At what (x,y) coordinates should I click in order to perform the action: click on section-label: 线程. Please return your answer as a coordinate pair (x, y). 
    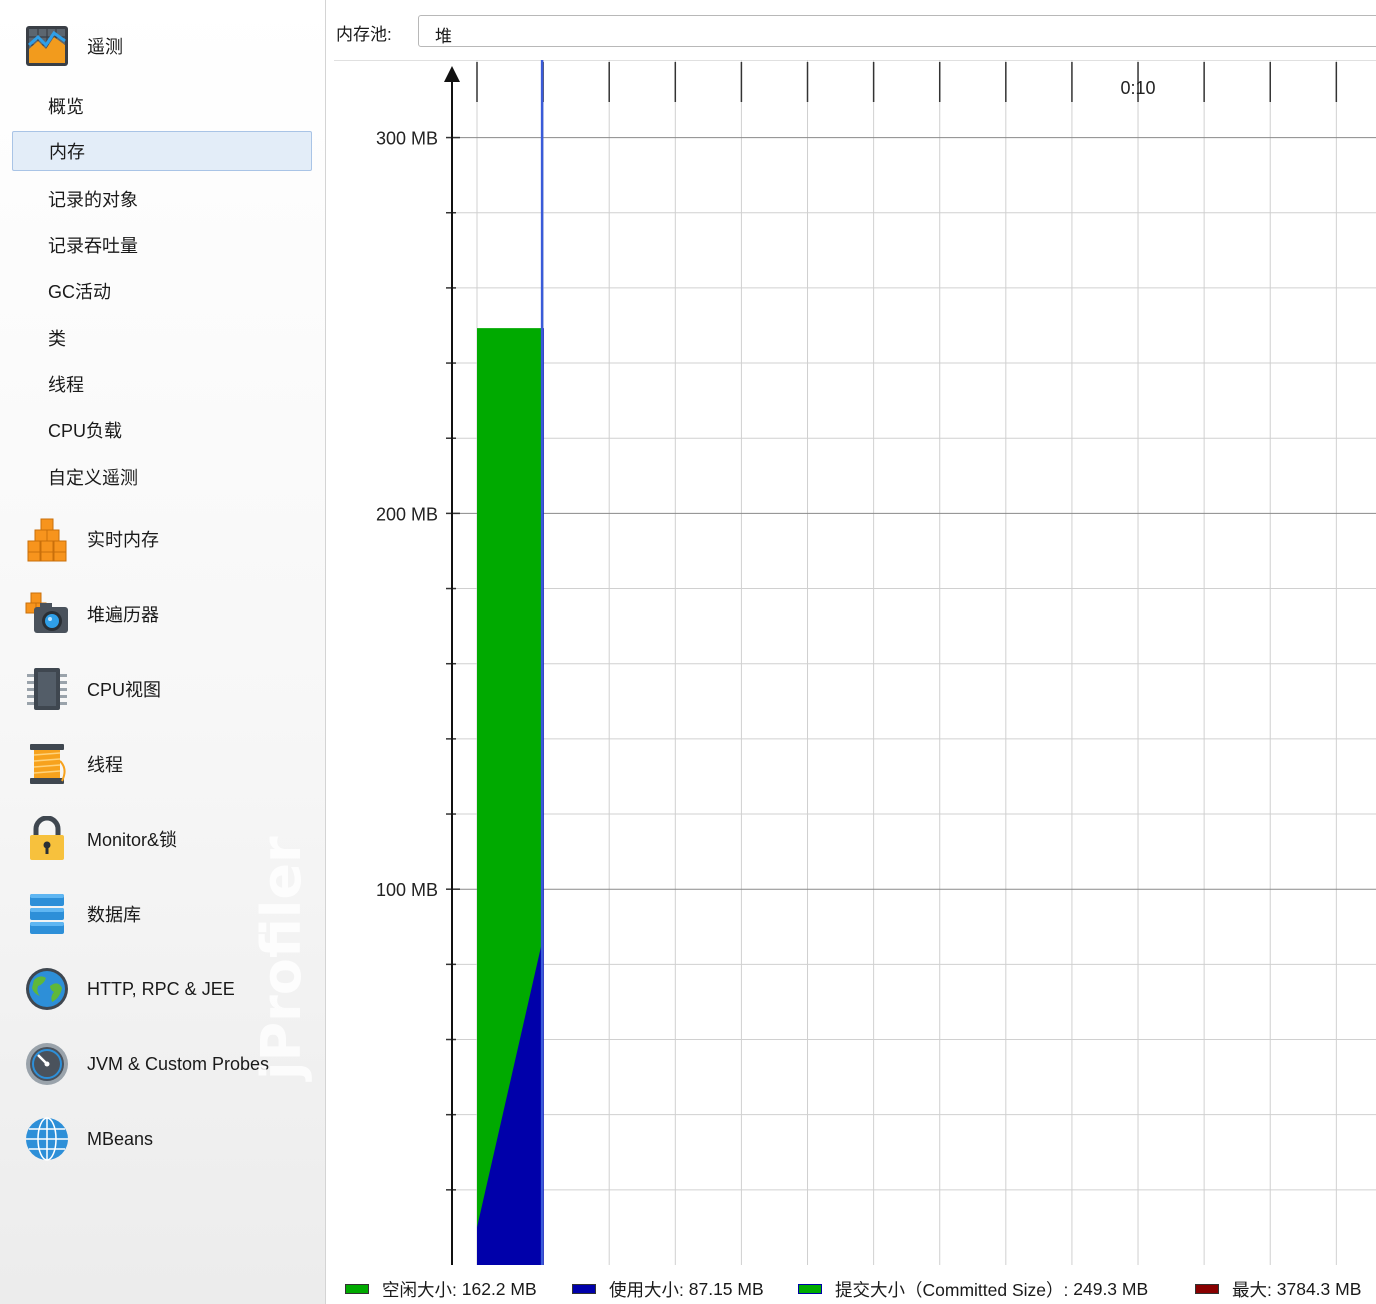
    Looking at the image, I should click on (105, 765).